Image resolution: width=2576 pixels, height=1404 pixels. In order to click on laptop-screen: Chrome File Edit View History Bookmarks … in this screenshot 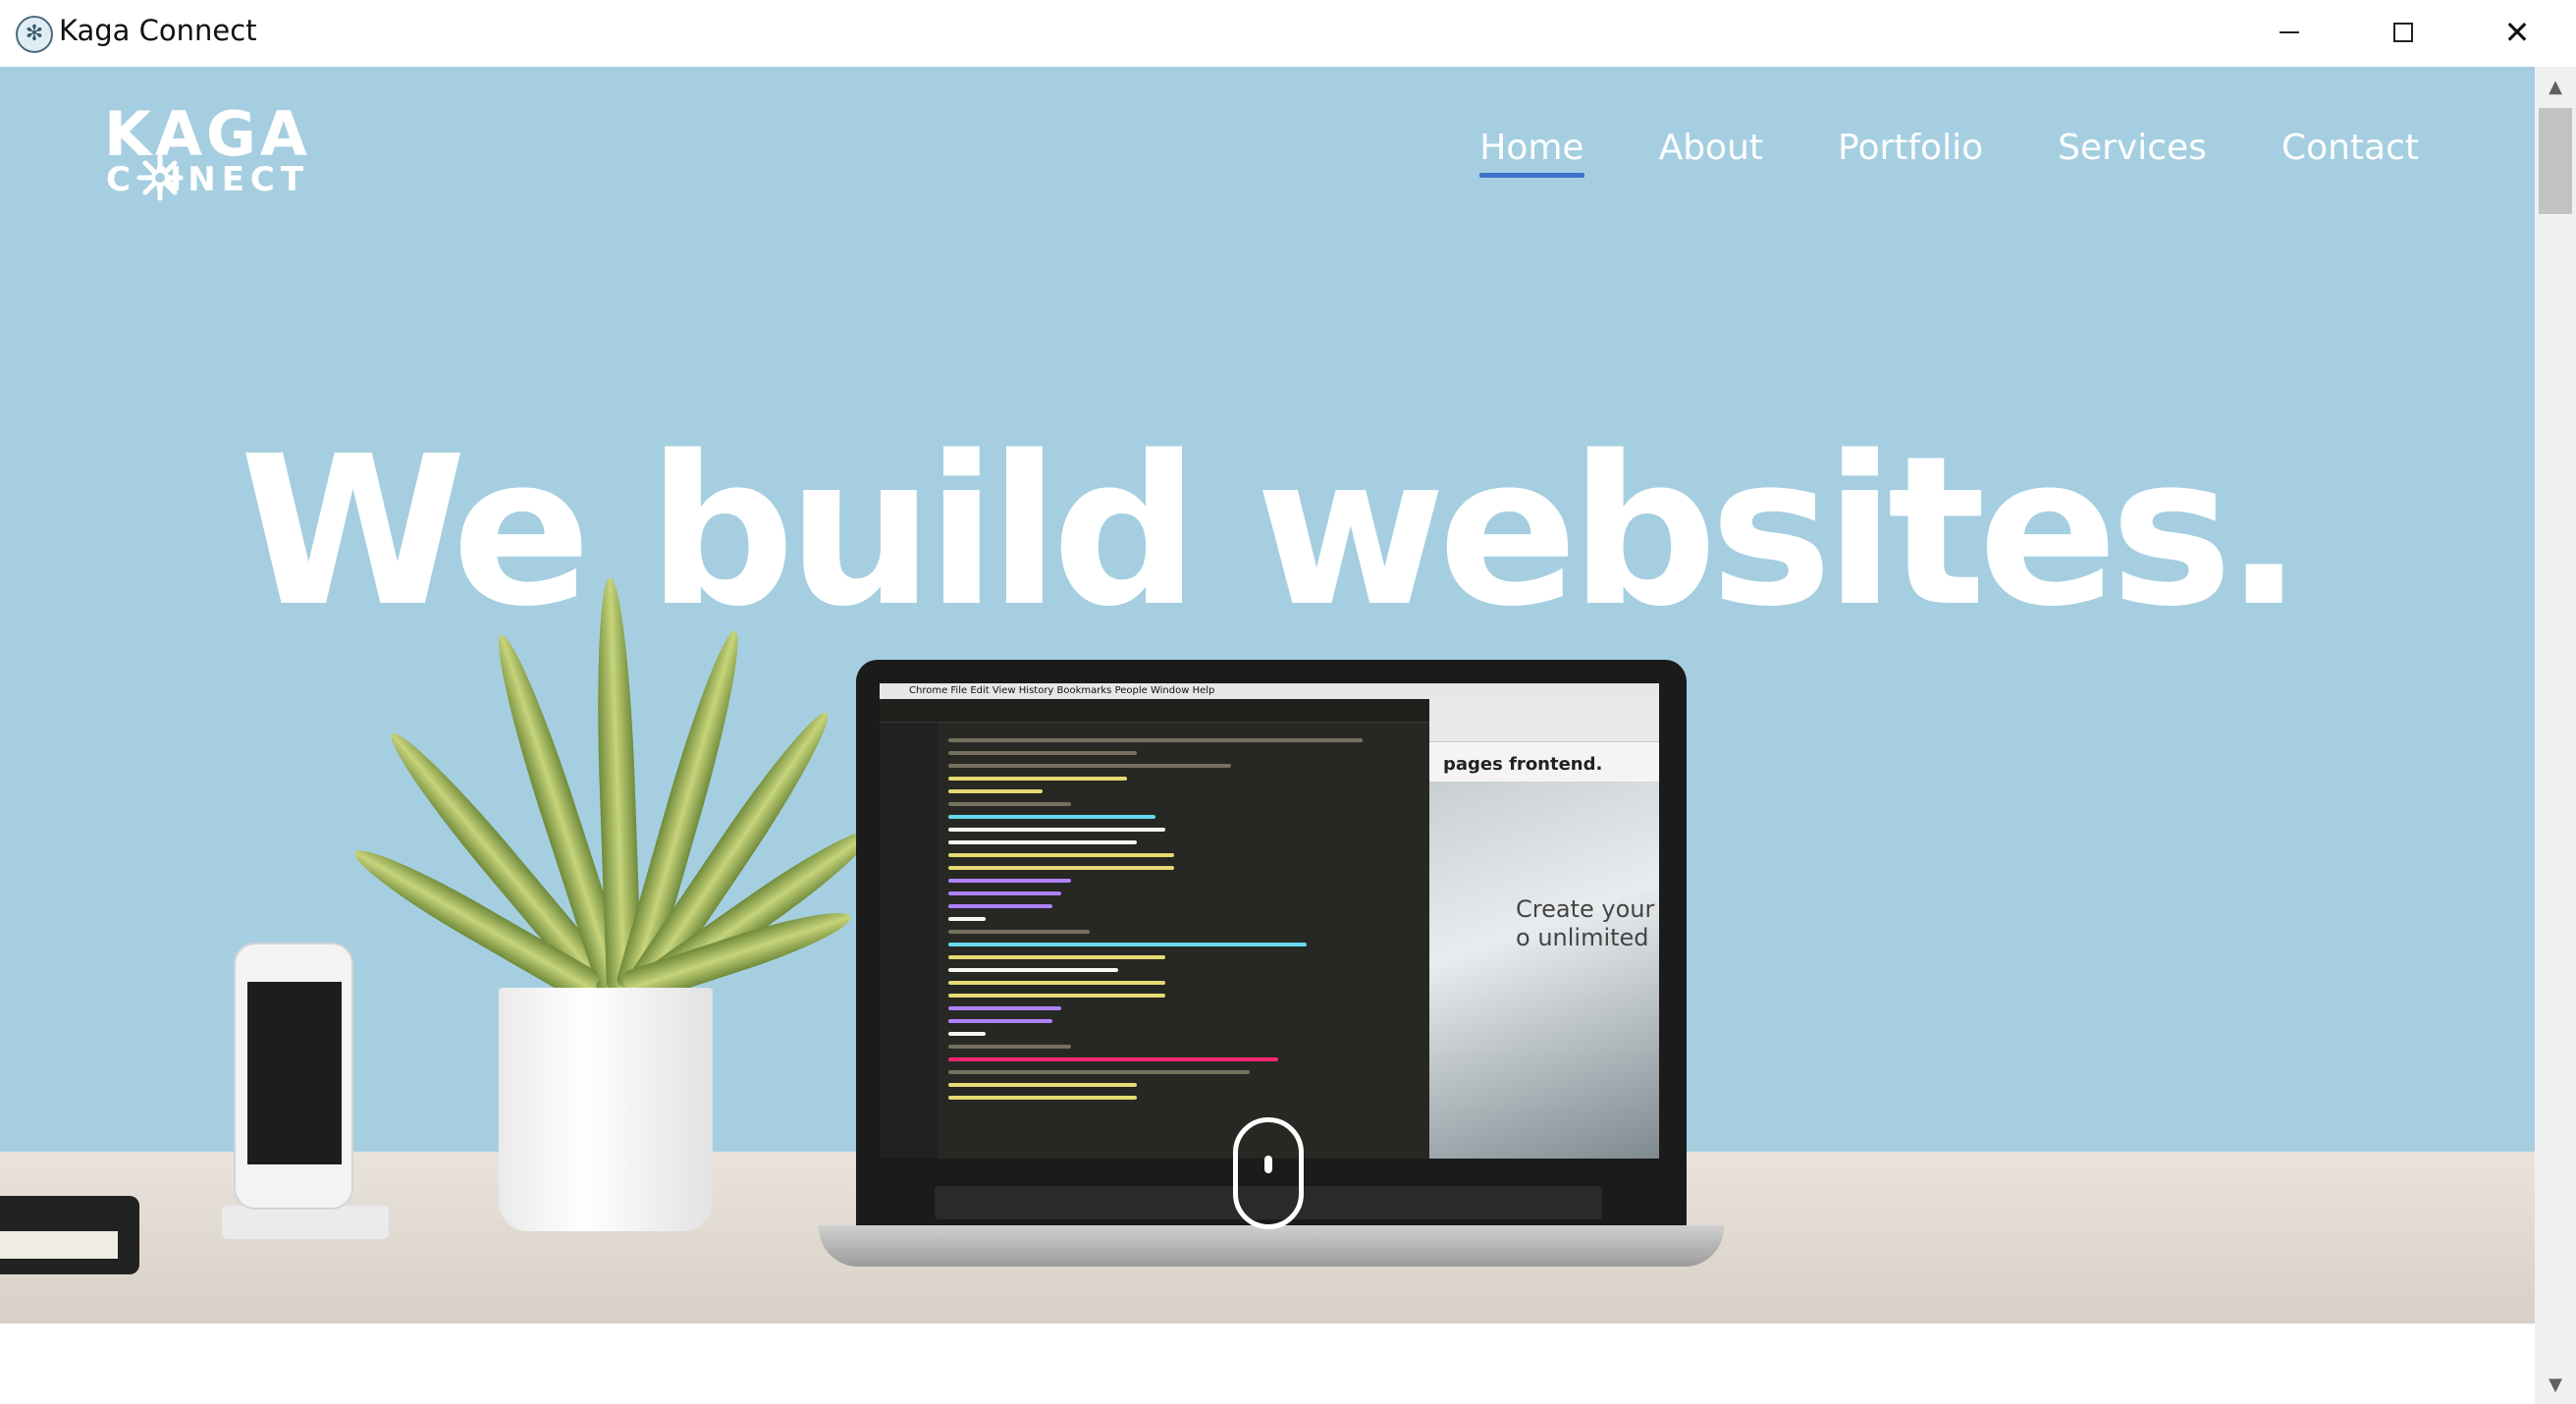, I will do `click(1269, 921)`.